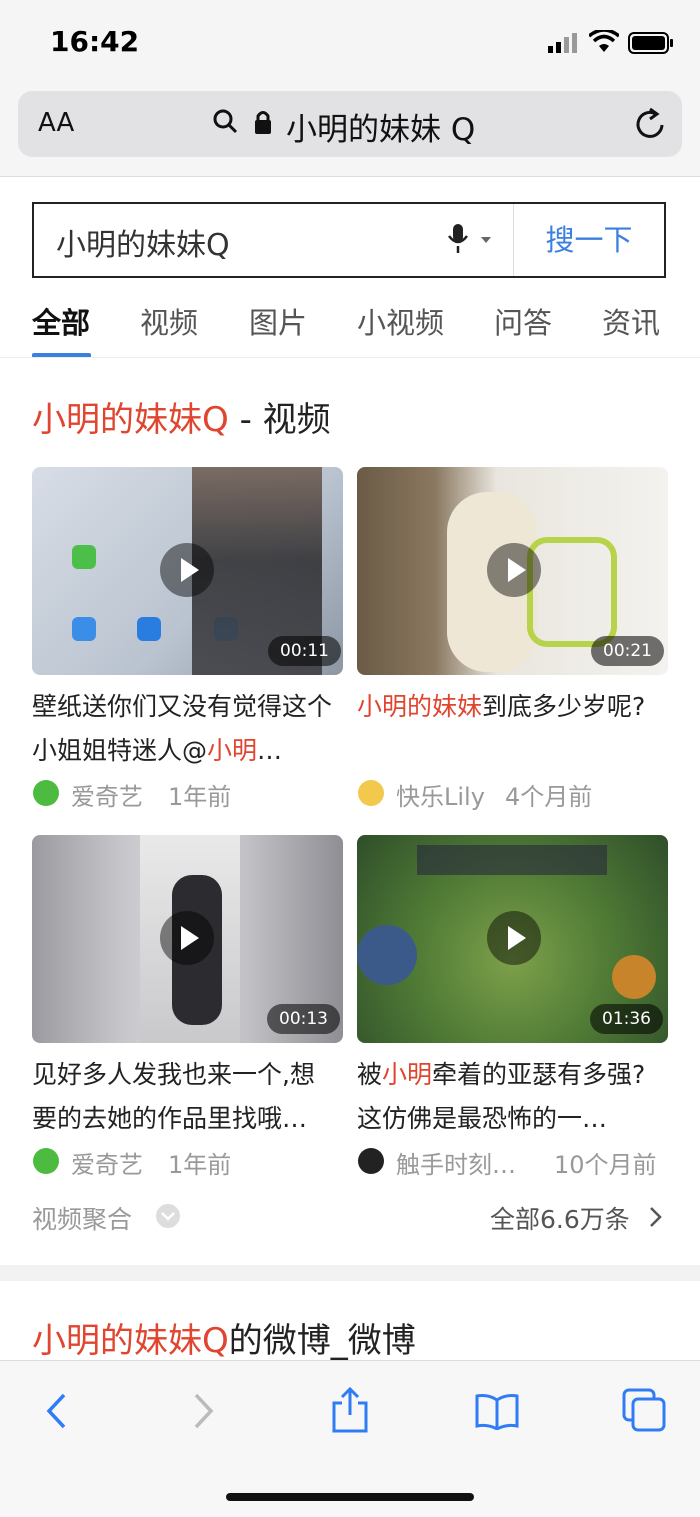  What do you see at coordinates (497, 1411) in the screenshot?
I see `bookmarks-icon` at bounding box center [497, 1411].